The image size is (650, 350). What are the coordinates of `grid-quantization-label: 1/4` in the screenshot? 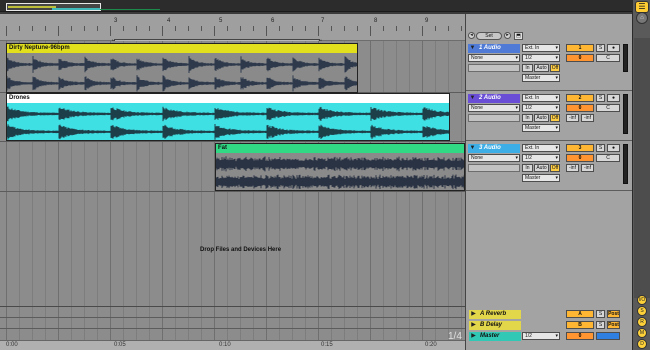 It's located at (455, 336).